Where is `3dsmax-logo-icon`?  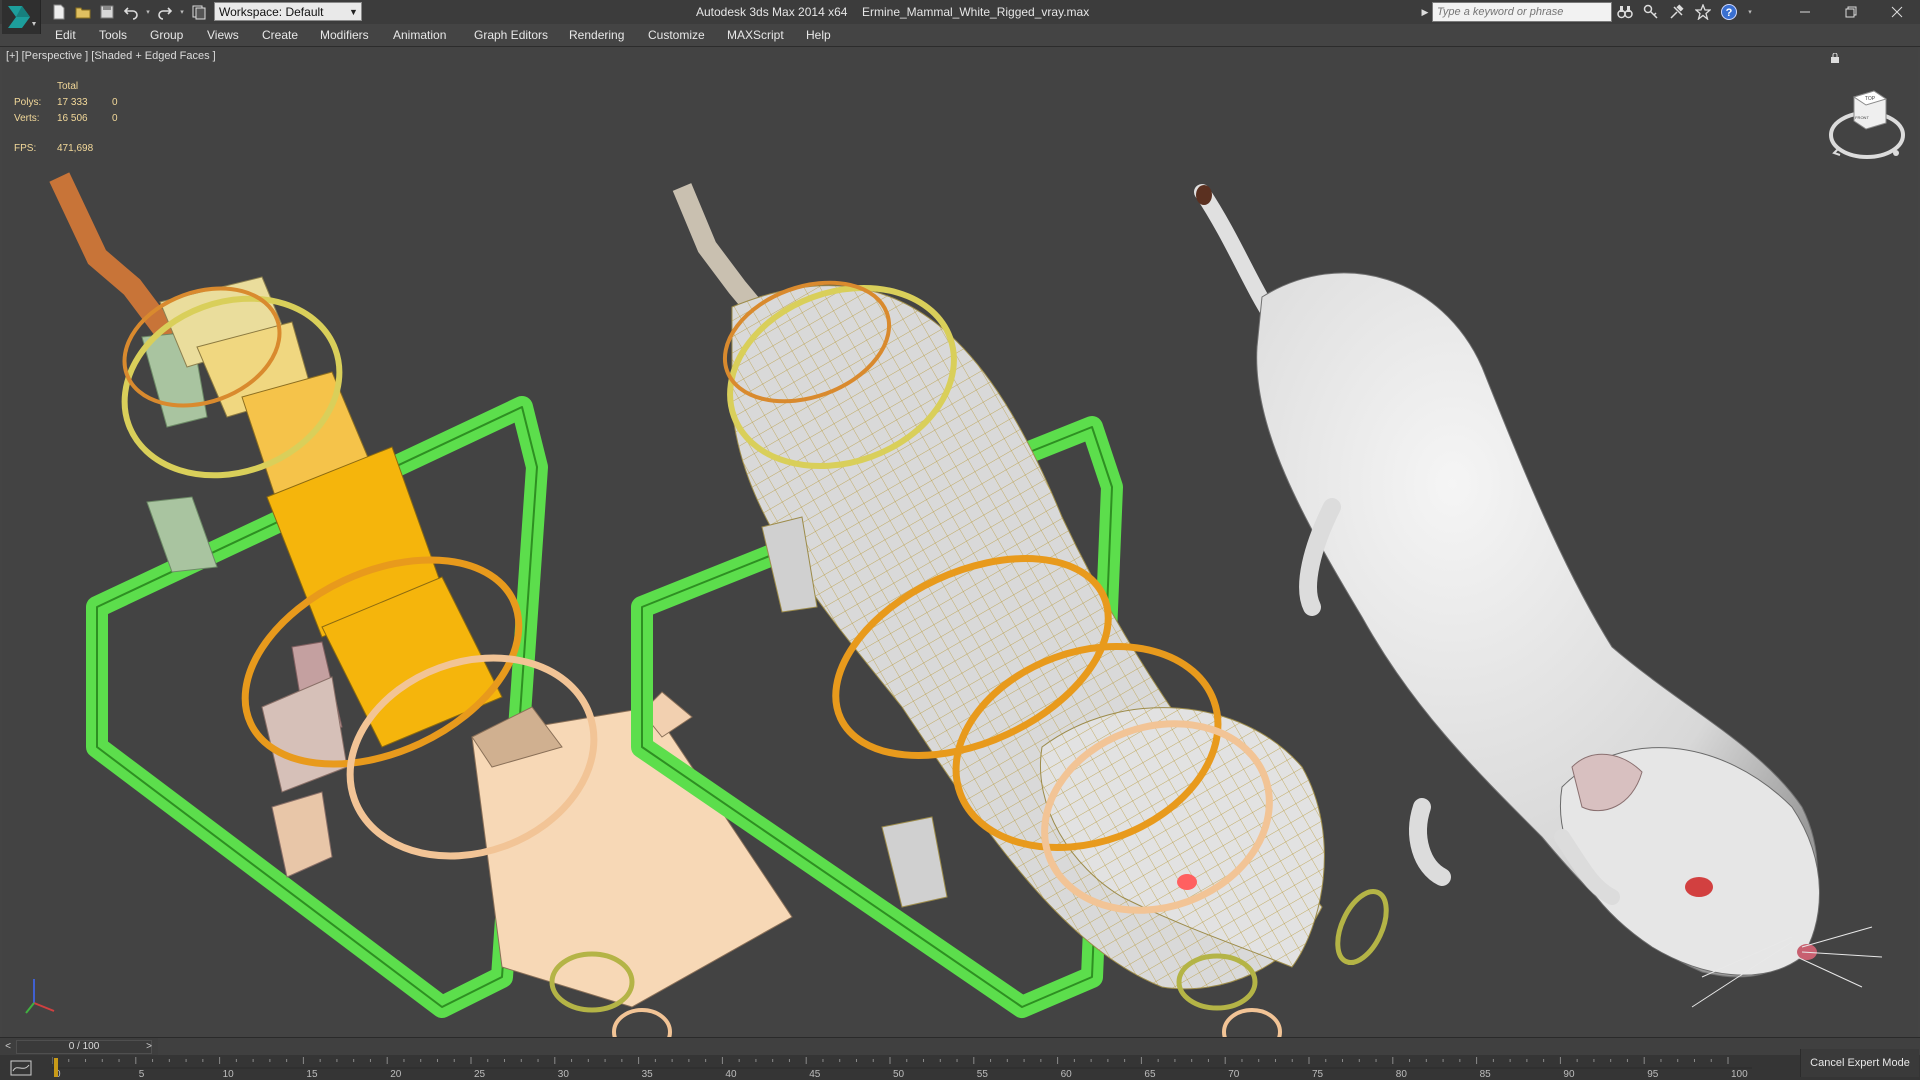 3dsmax-logo-icon is located at coordinates (22, 17).